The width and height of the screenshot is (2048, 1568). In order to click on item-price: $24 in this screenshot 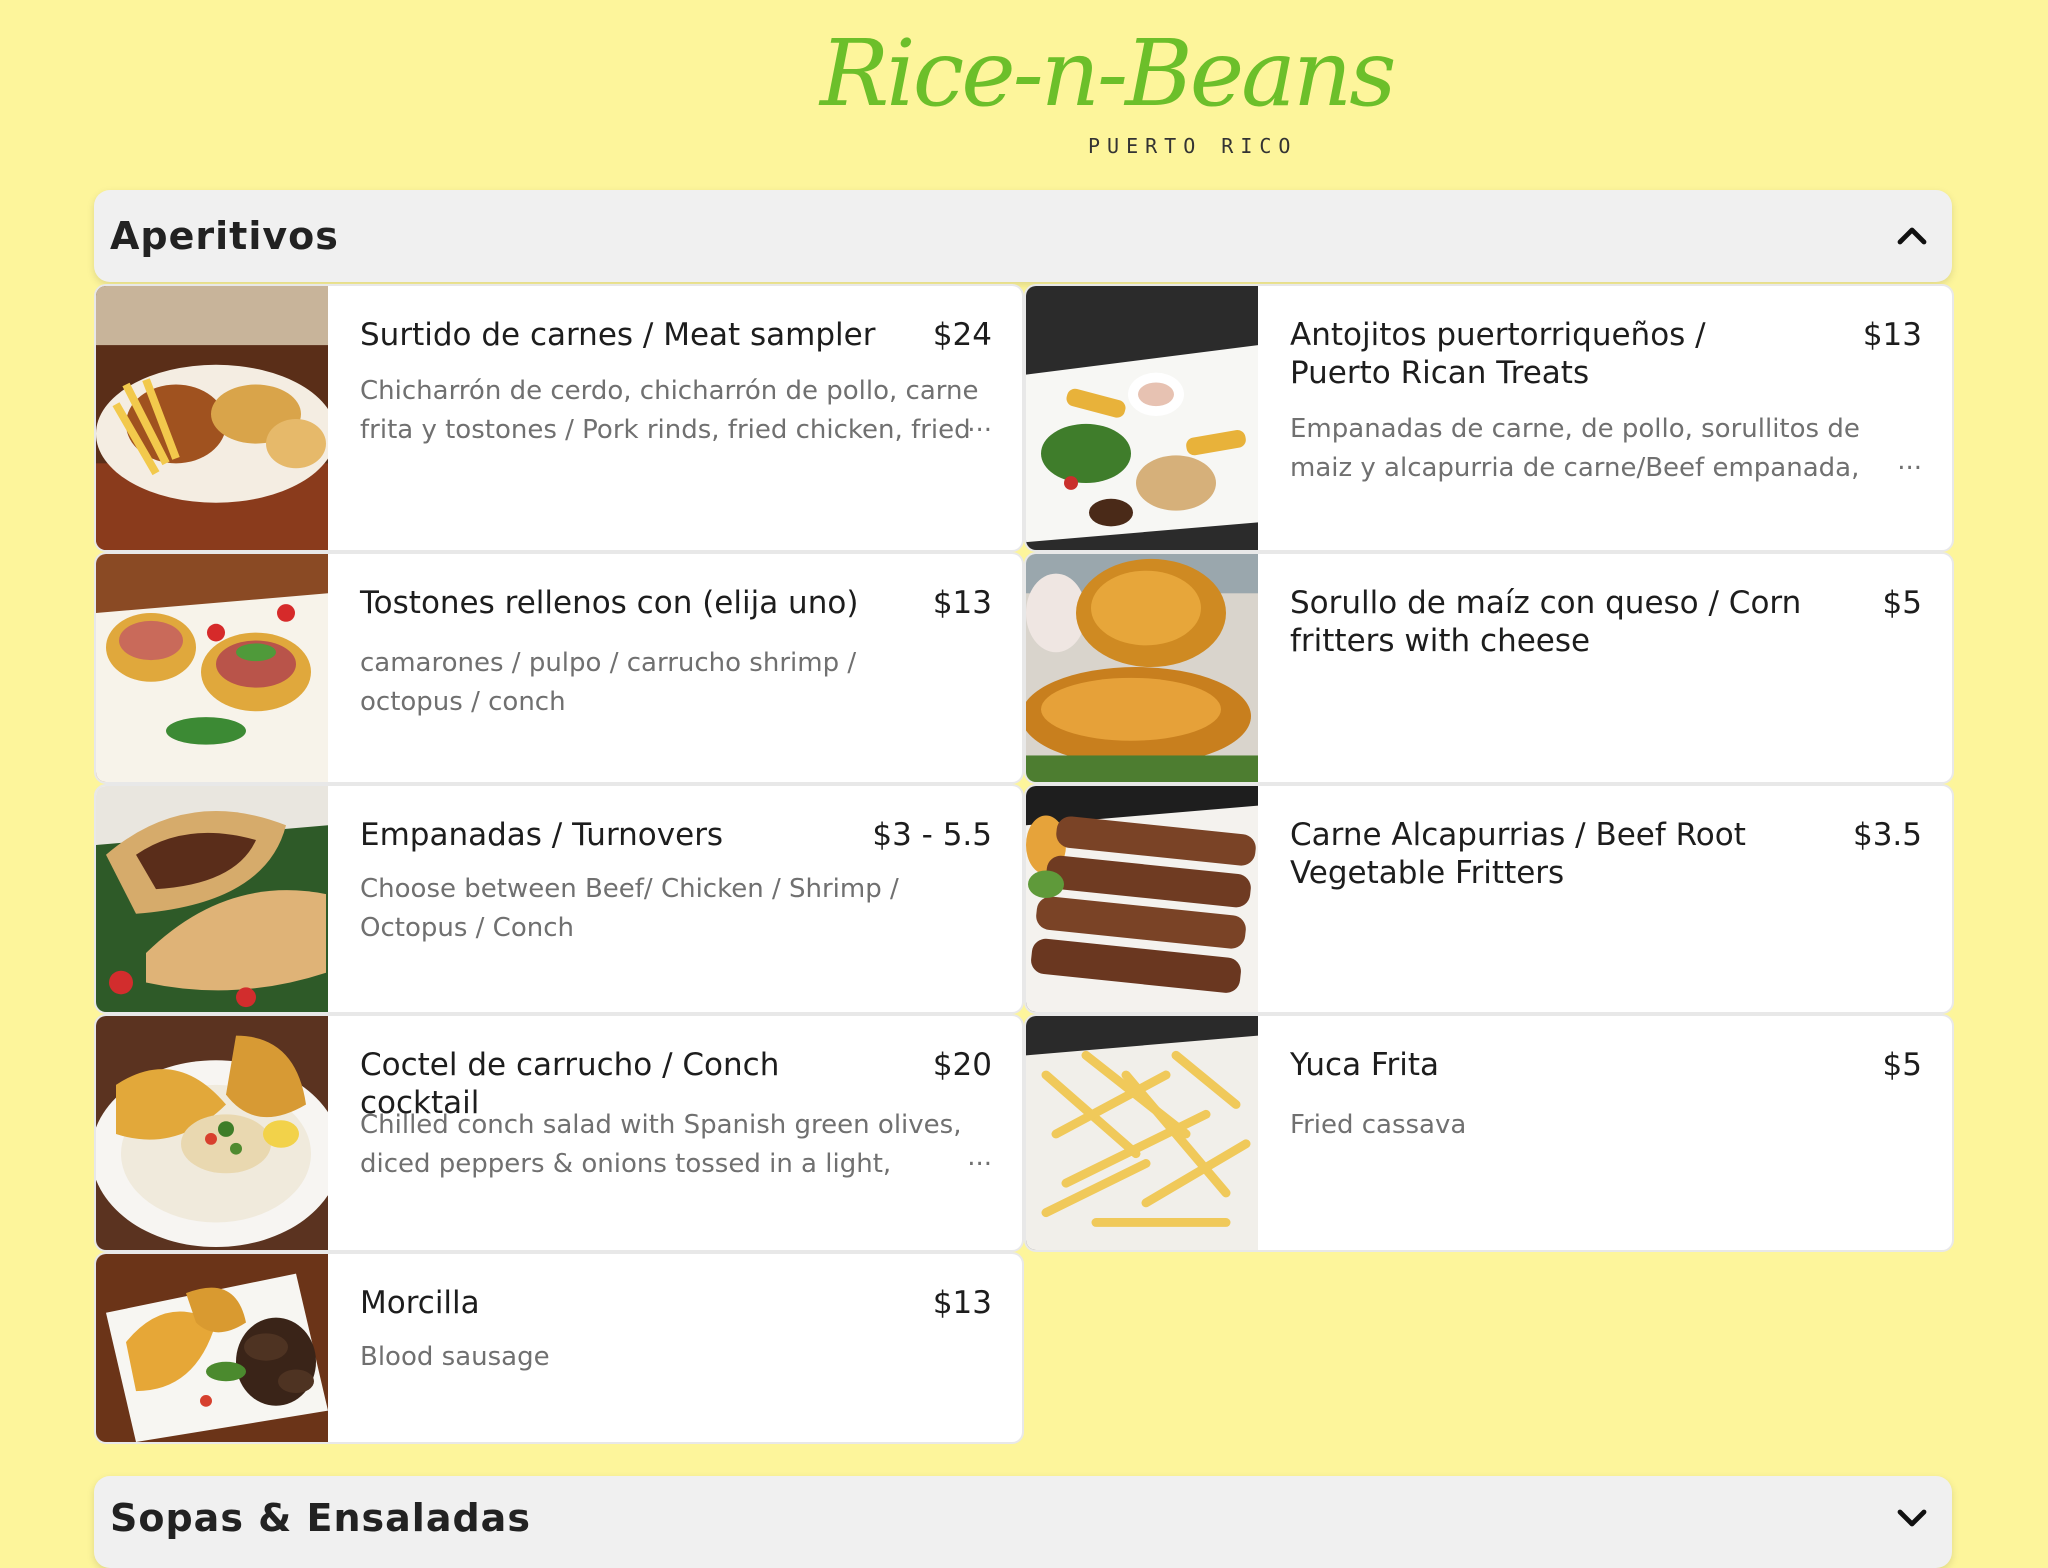, I will do `click(962, 335)`.